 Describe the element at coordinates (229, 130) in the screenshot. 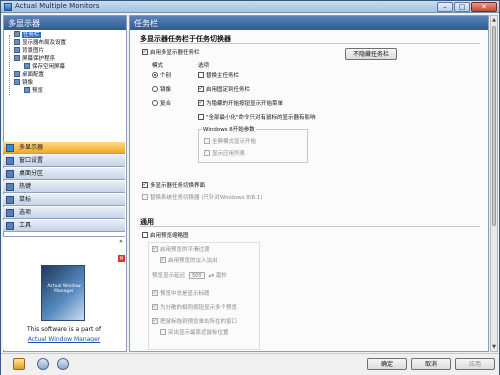

I see `win8-group-title: Windows 8开始参数` at that location.